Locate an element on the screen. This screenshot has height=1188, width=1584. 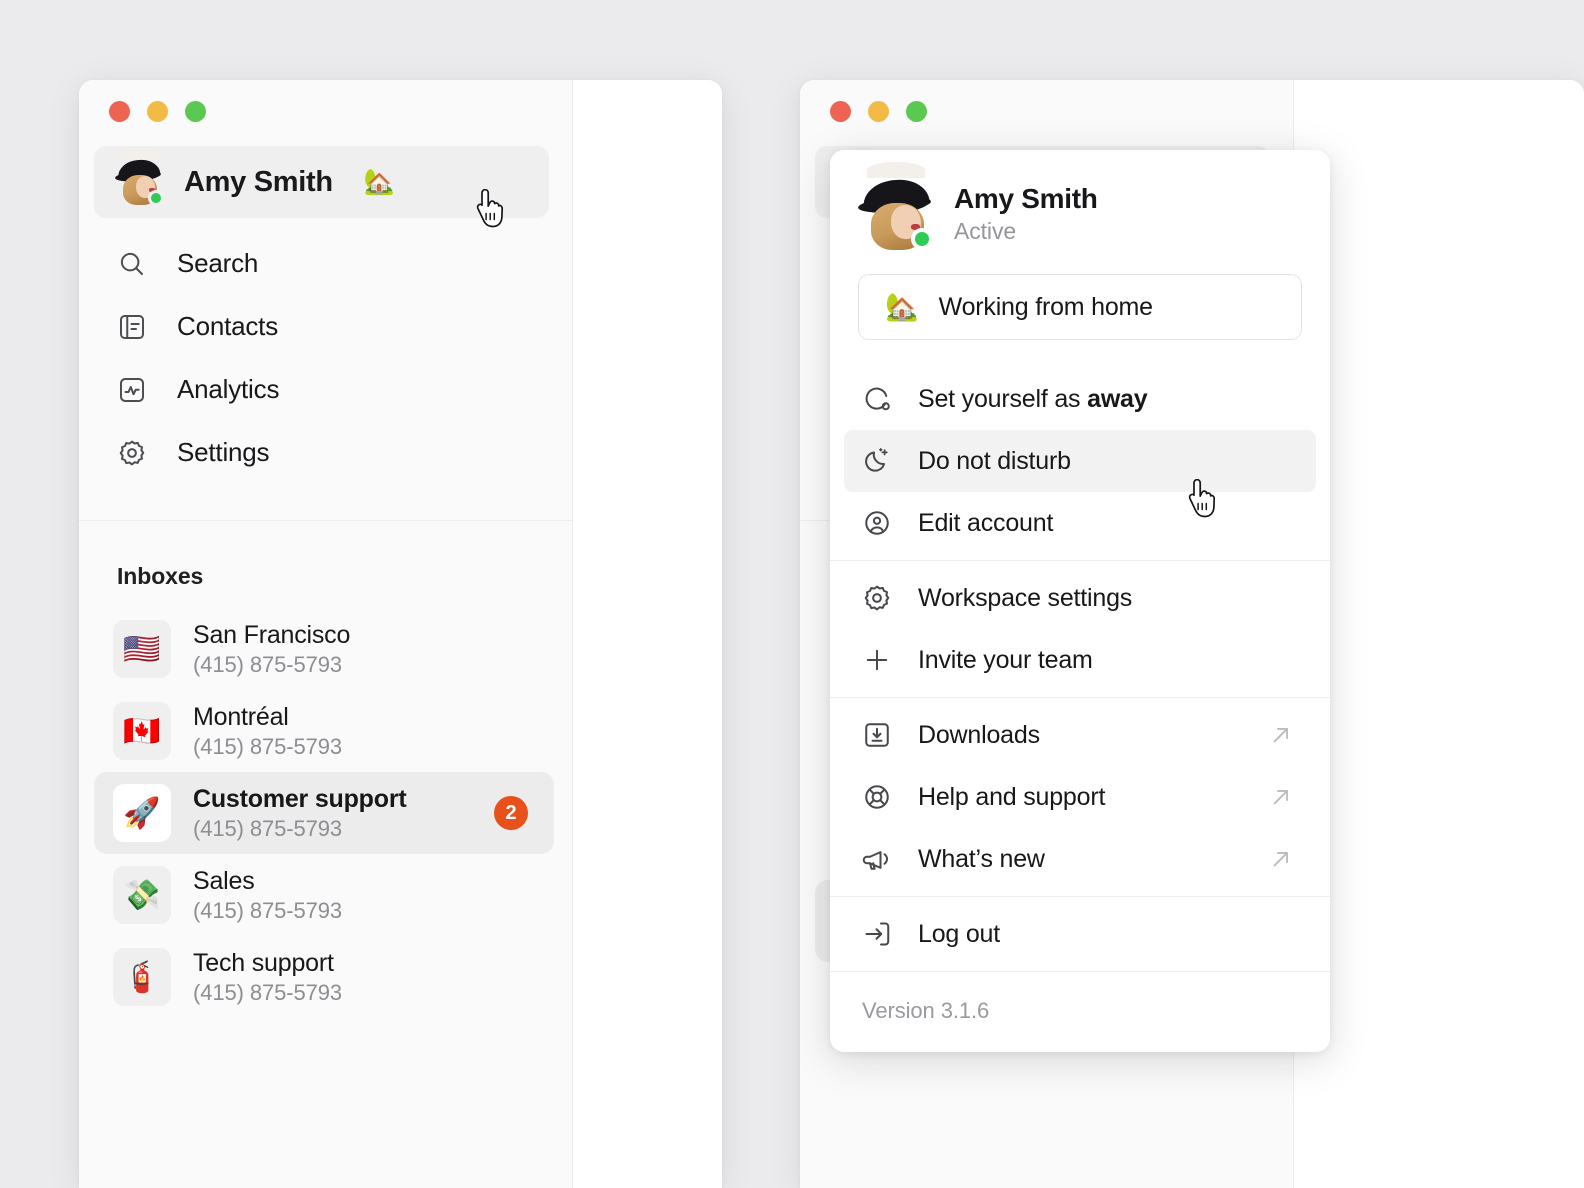
menu-item-help-support: Help and support is located at coordinates (1080, 797).